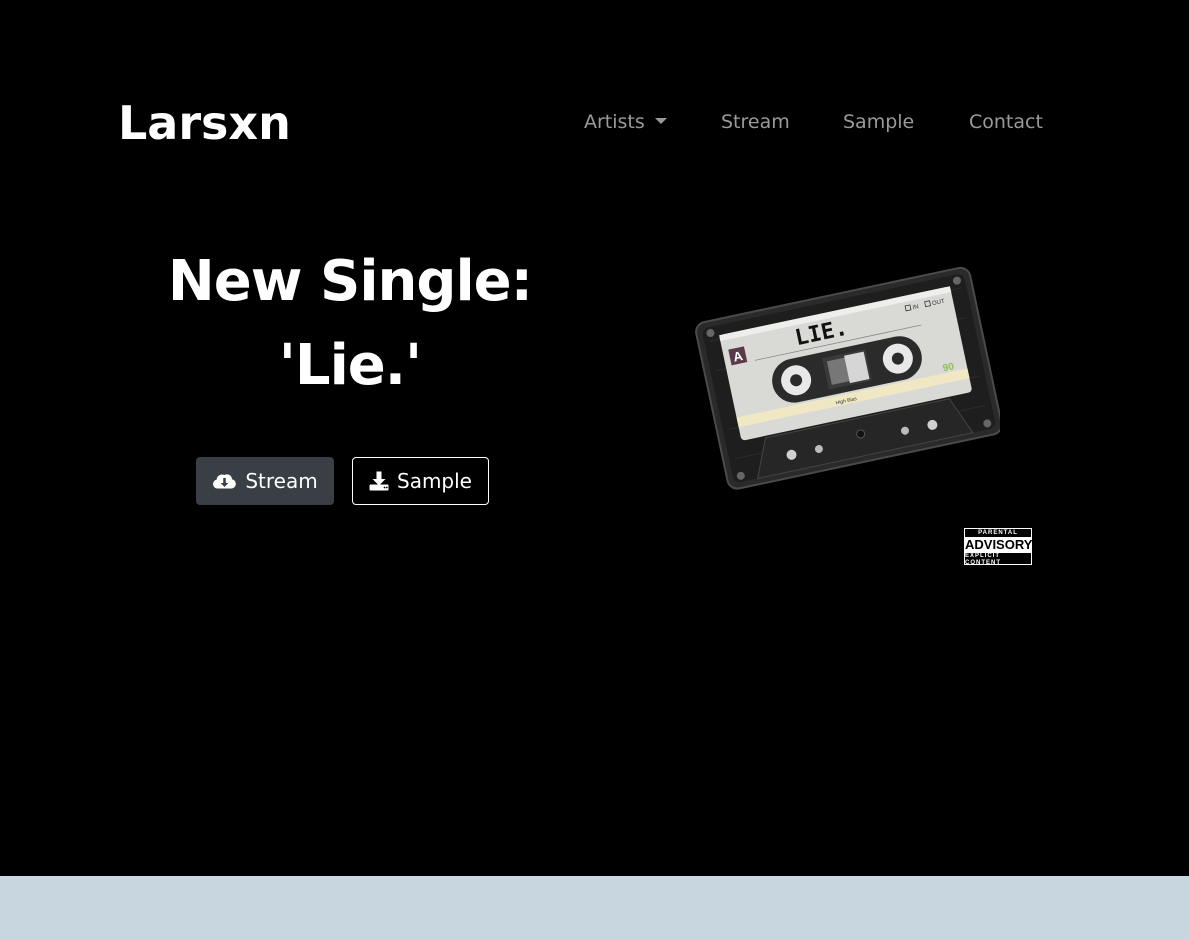  What do you see at coordinates (983, 559) in the screenshot?
I see `advisory-bottom-text: EXPLICIT CONTENT` at bounding box center [983, 559].